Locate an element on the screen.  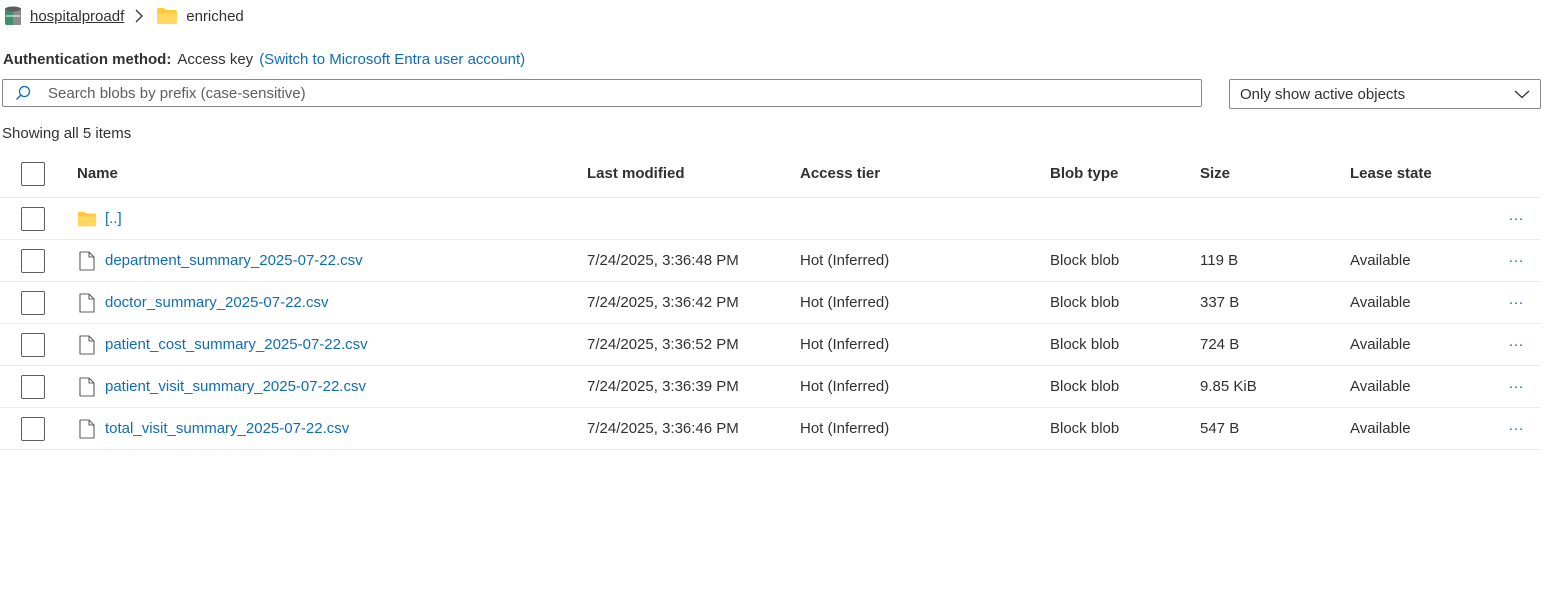
blob-name-link: patient_cost_summary_2025-07-22.csv is located at coordinates (236, 344).